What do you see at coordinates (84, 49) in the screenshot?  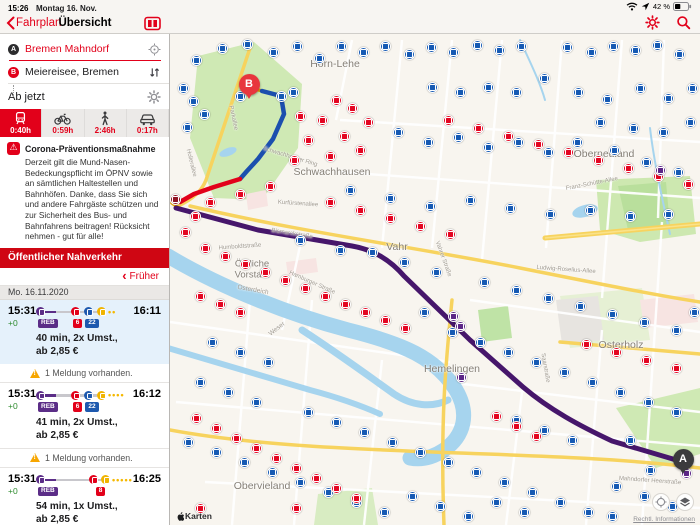 I see `origin-field: A Bremen Mahndorf` at bounding box center [84, 49].